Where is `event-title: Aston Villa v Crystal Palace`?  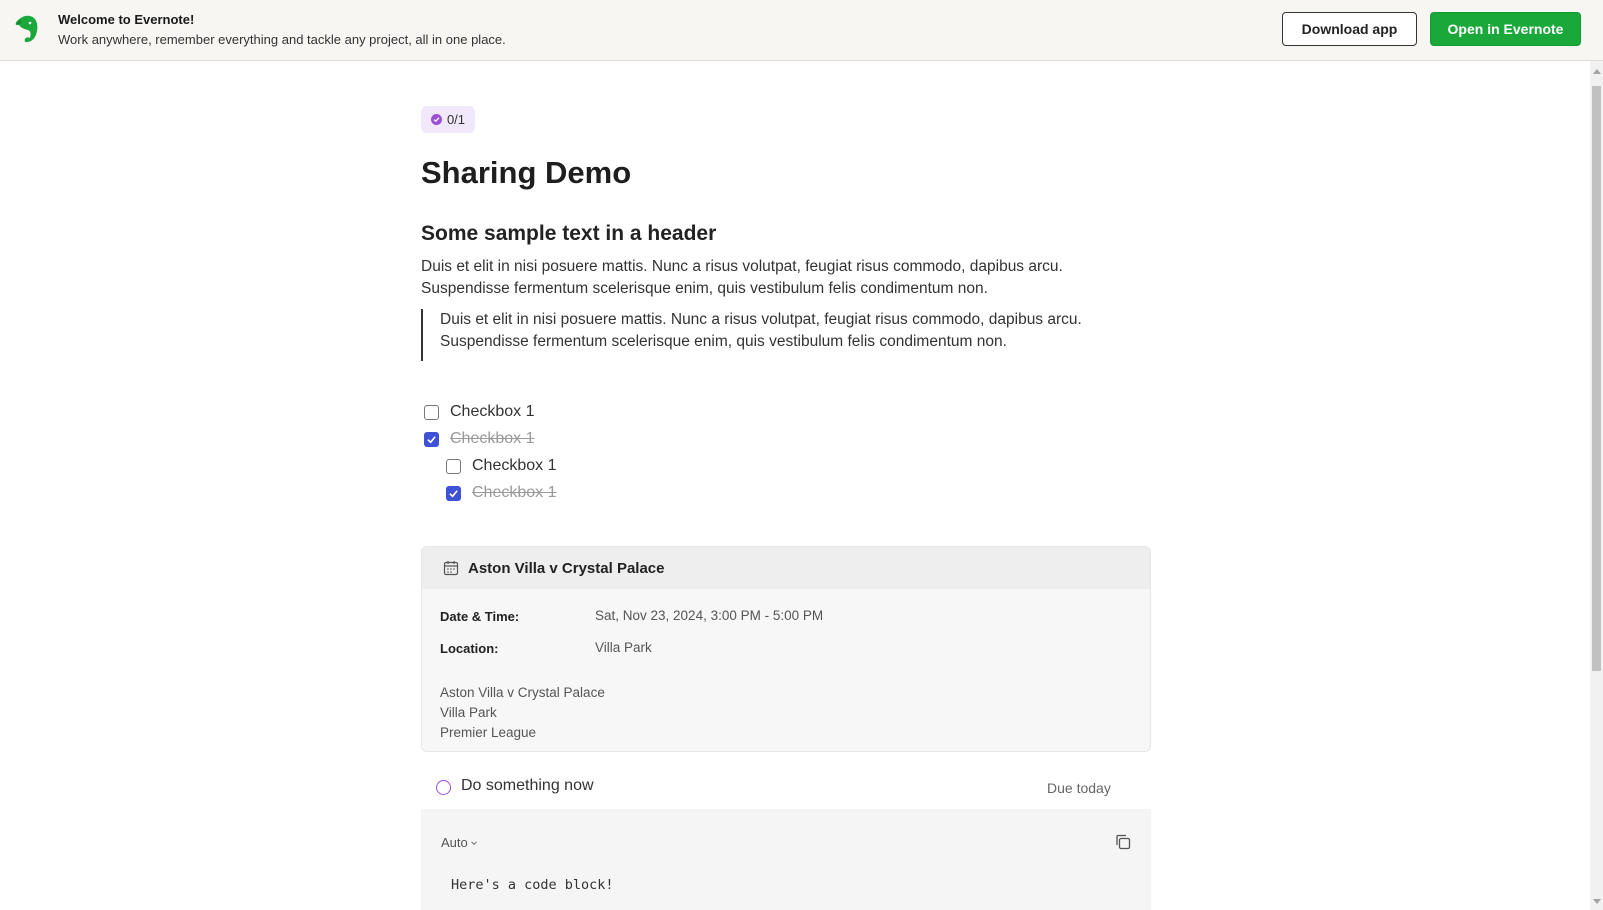 event-title: Aston Villa v Crystal Palace is located at coordinates (566, 568).